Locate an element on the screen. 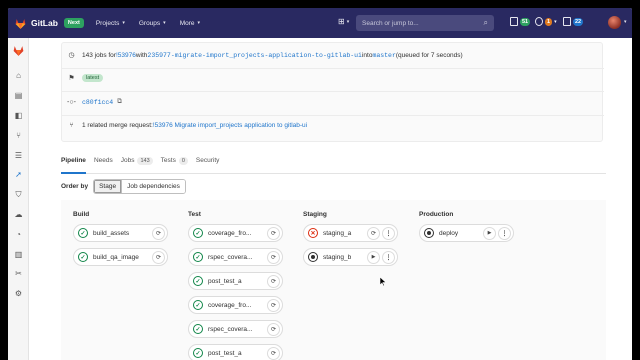 This screenshot has height=360, width=640. analytics-icon: ▥ is located at coordinates (18, 254).